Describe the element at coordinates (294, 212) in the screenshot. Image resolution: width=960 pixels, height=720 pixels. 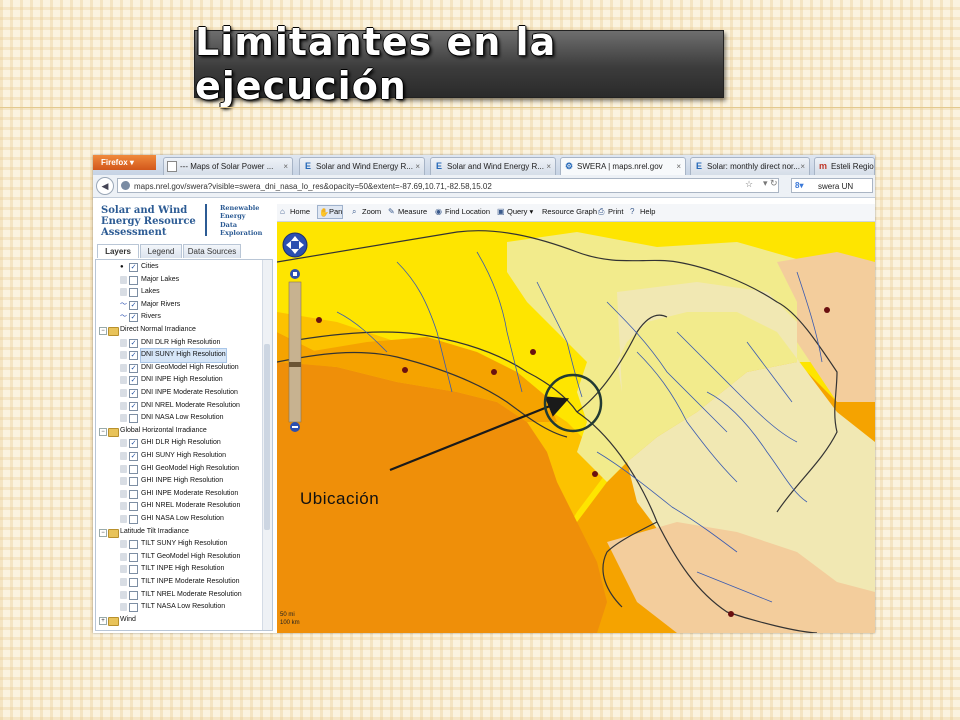
I see `home-button: ⌂ Home` at that location.